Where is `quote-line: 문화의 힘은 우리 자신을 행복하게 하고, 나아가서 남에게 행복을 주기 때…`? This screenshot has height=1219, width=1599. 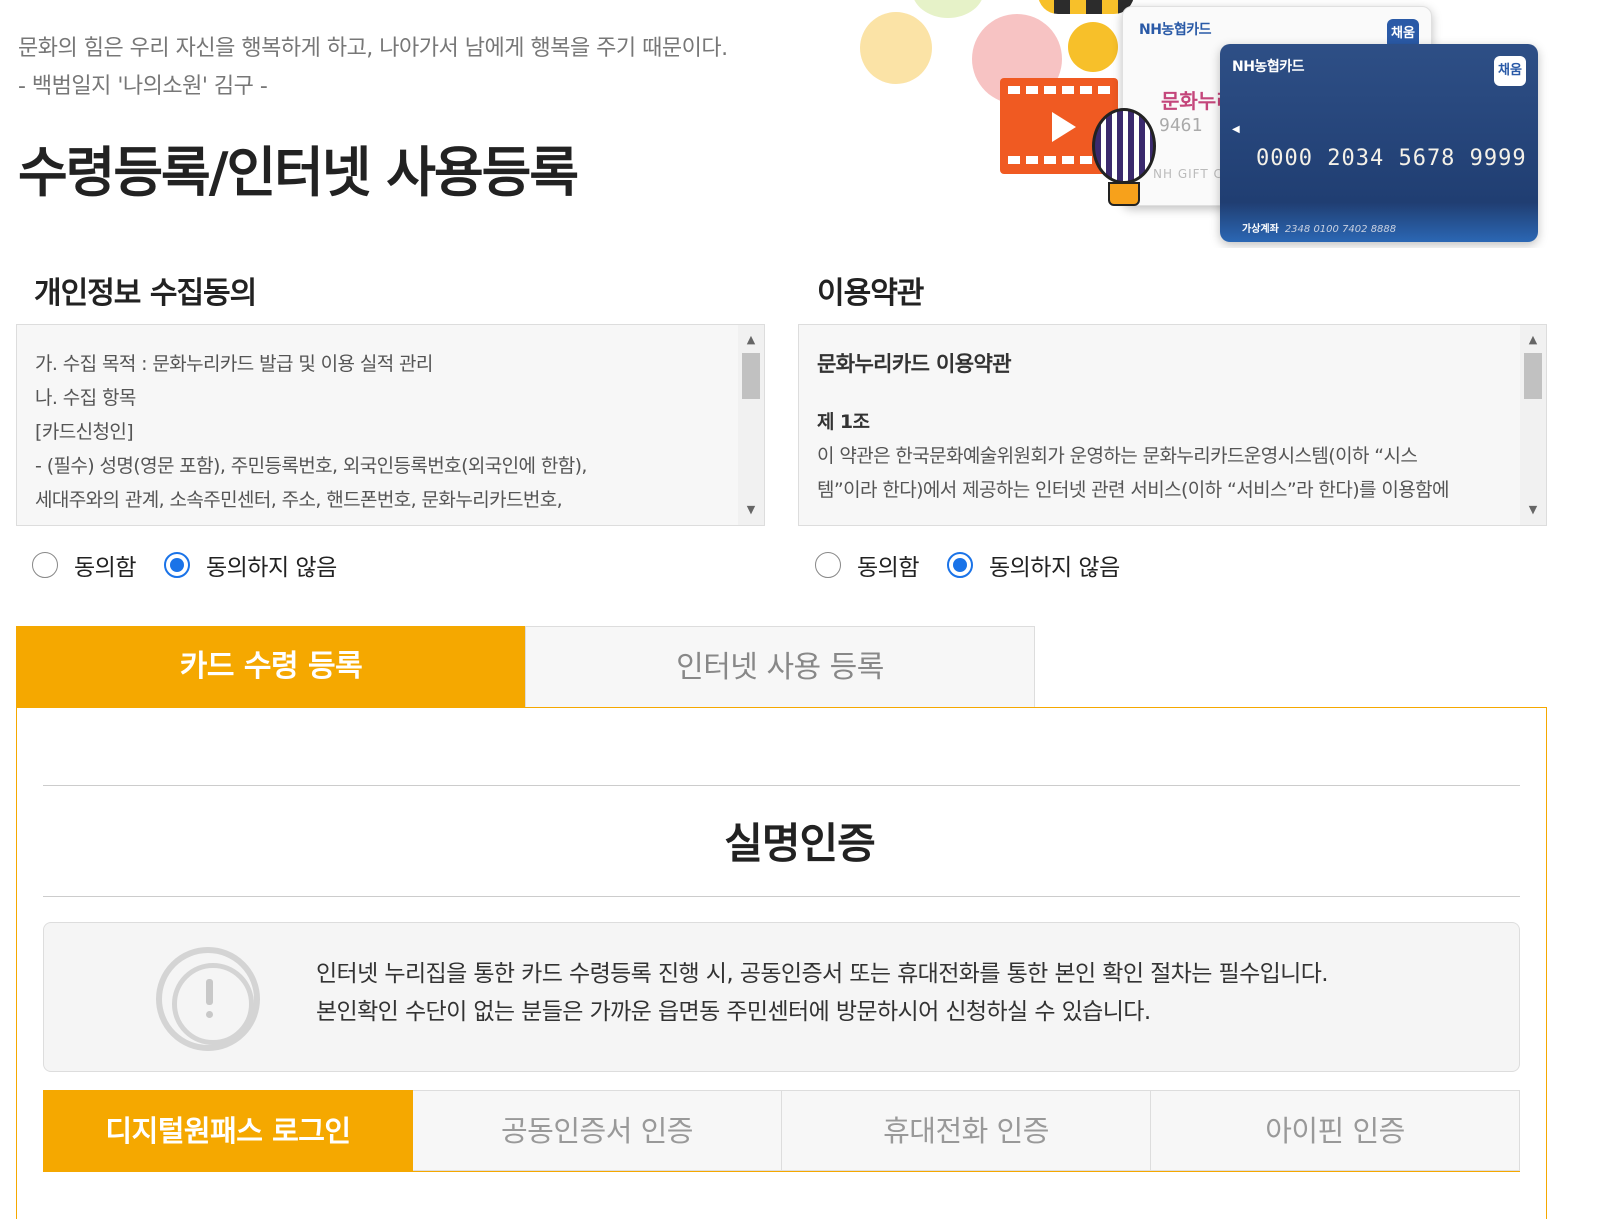
quote-line: 문화의 힘은 우리 자신을 행복하게 하고, 나아가서 남에게 행복을 주기 때… is located at coordinates (373, 48).